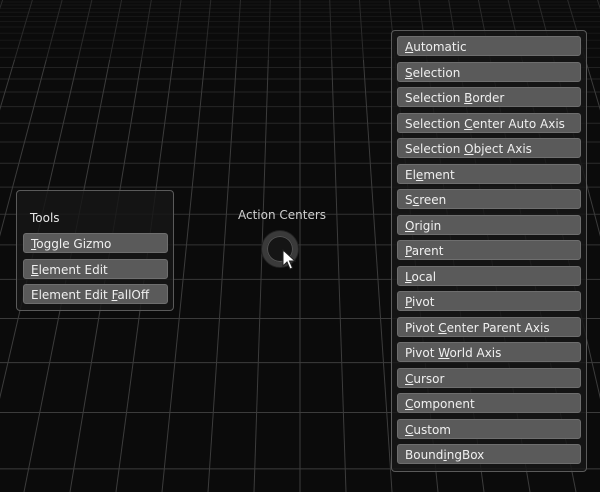 Image resolution: width=600 pixels, height=492 pixels. Describe the element at coordinates (489, 377) in the screenshot. I see `action-center-cursor-button: Cursor` at that location.